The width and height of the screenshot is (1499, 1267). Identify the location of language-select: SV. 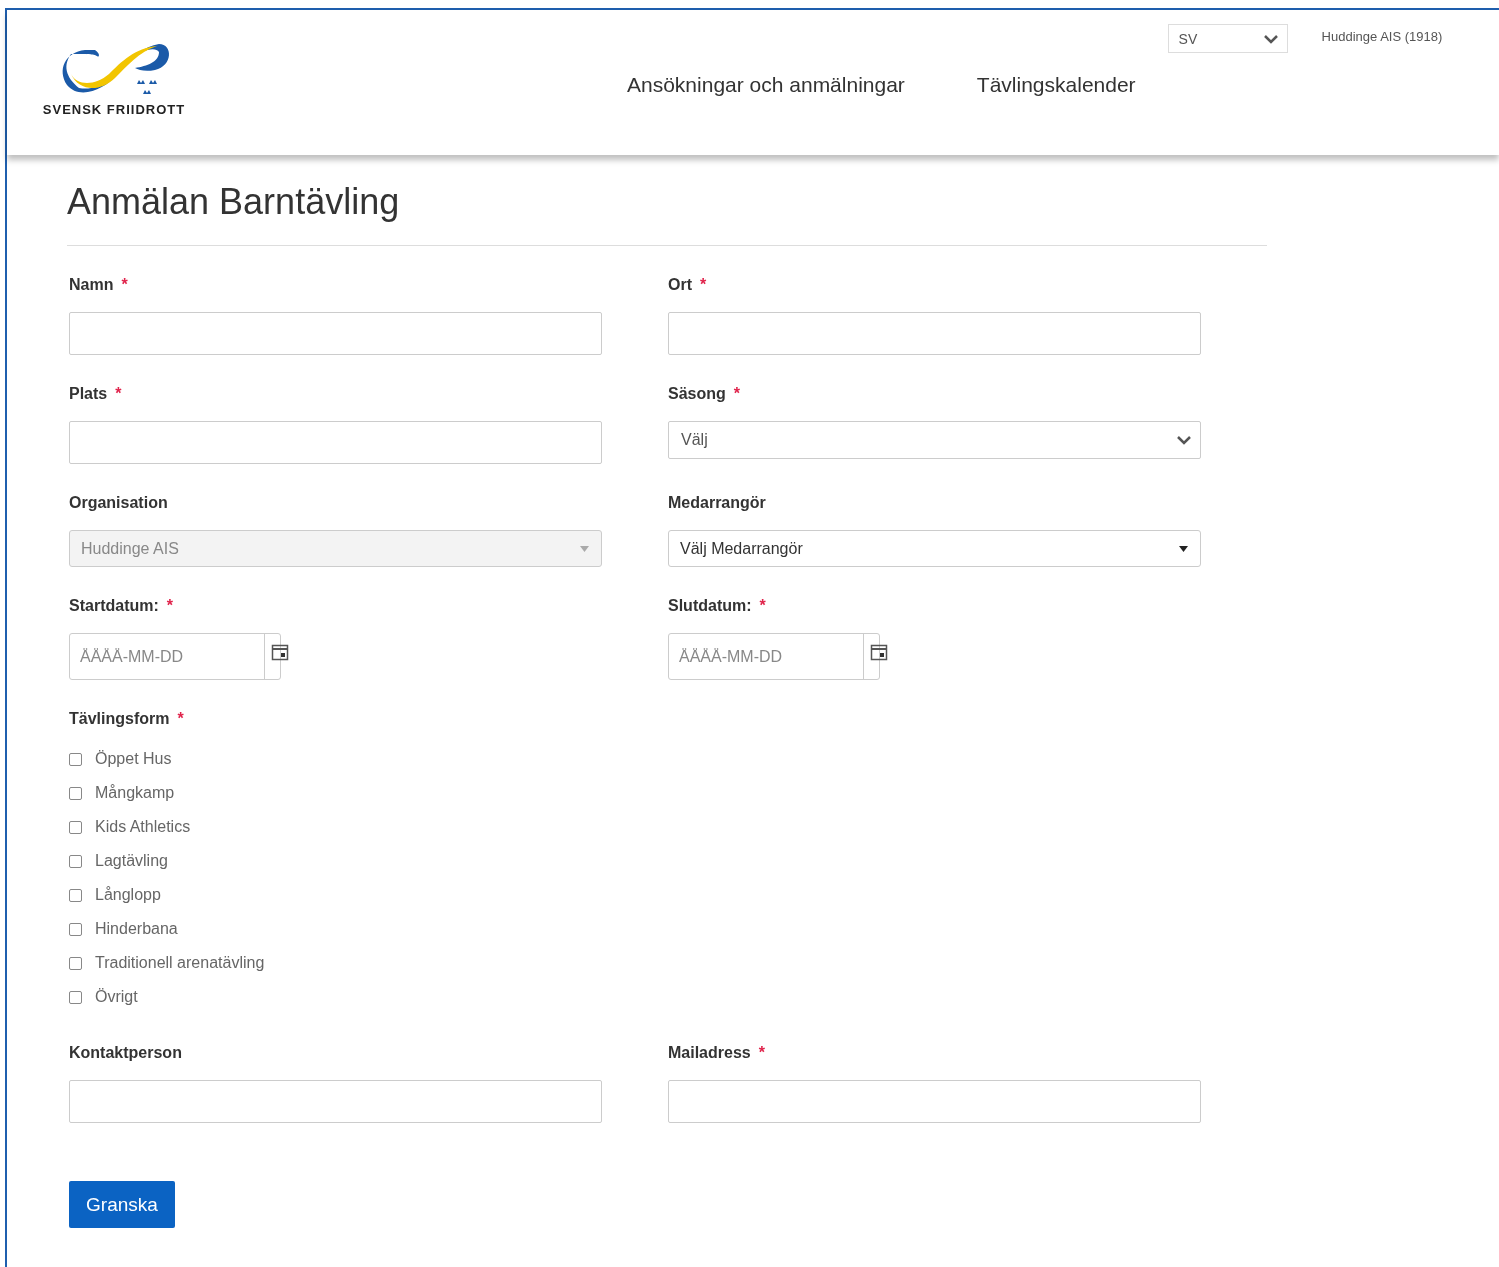
(1227, 38).